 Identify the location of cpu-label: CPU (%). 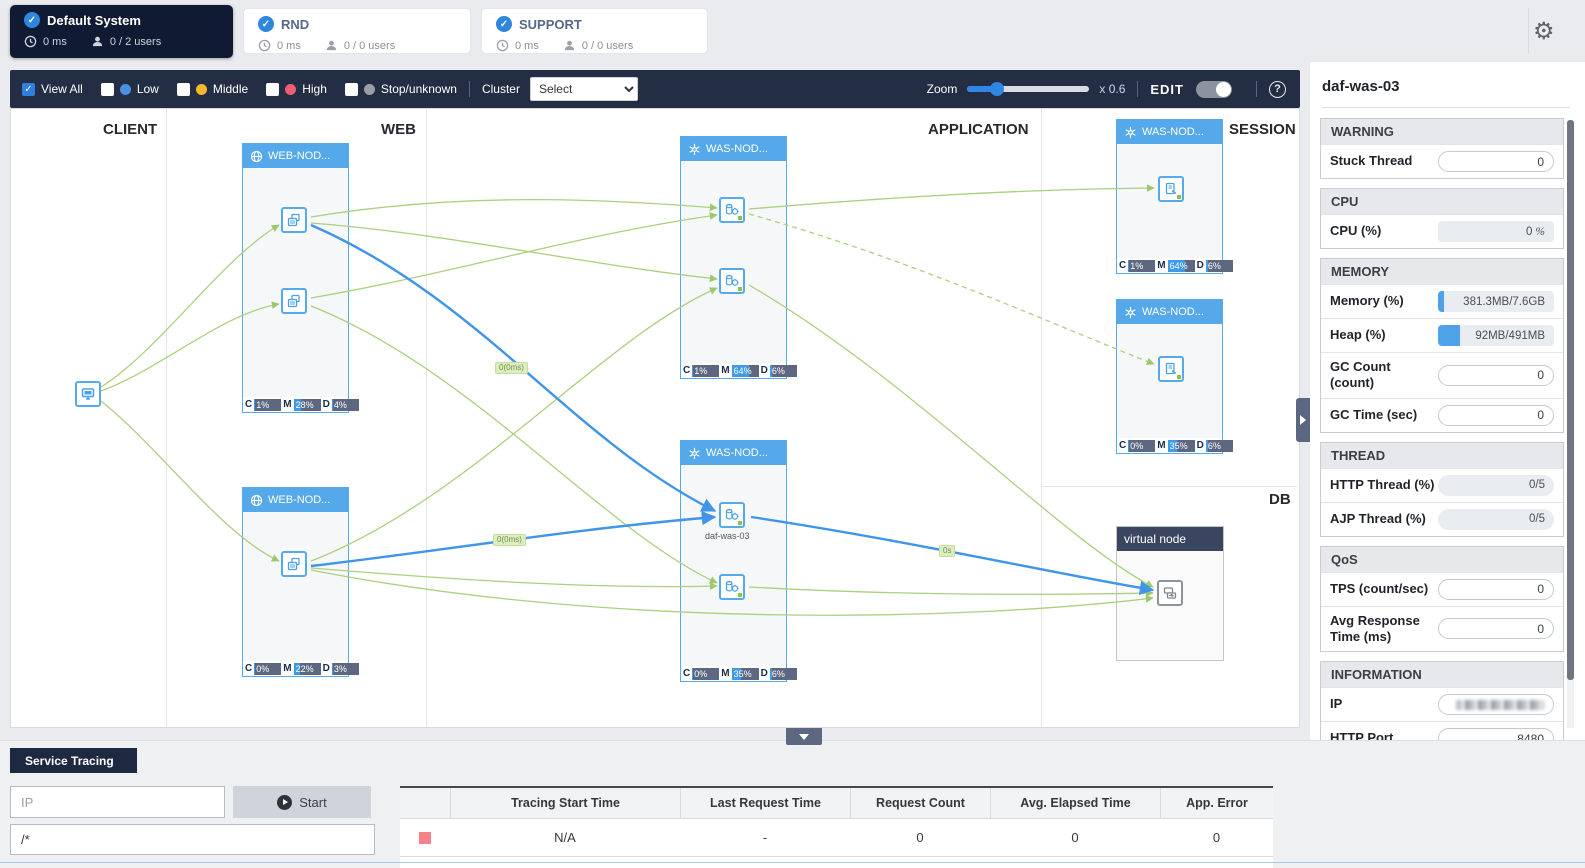
(1356, 231).